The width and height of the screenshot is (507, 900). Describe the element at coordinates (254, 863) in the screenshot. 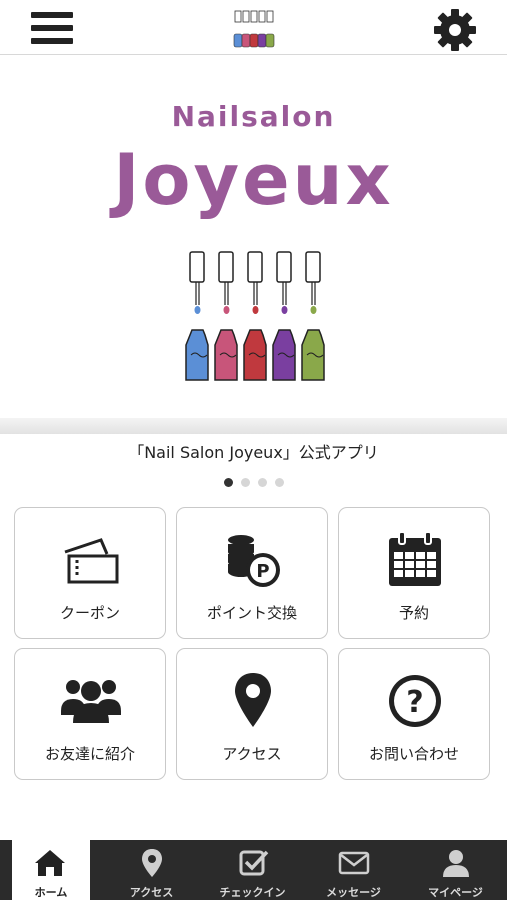

I see `checkin-icon` at that location.